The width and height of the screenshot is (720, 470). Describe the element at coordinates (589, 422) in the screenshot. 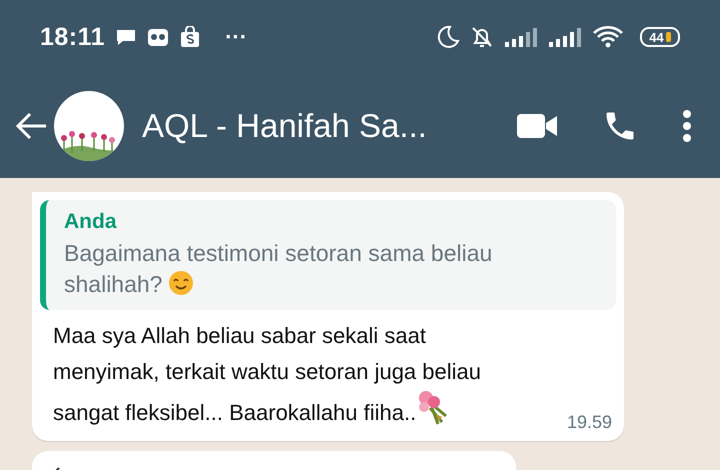

I see `message-time: 19.59` at that location.